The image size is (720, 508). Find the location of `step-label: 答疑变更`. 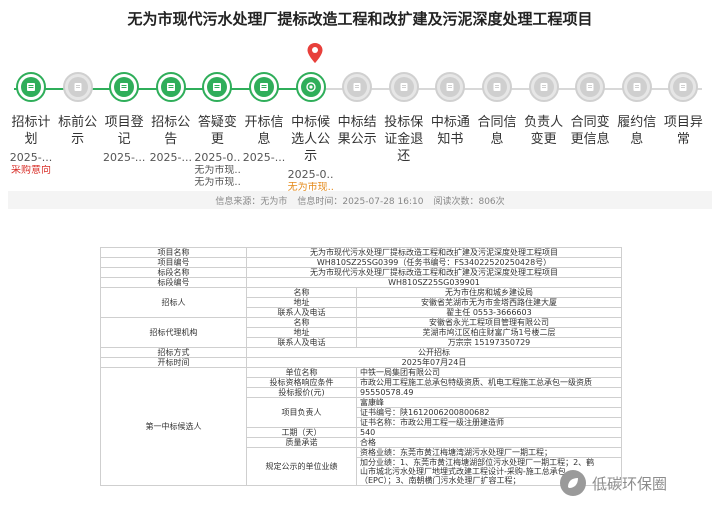

step-label: 答疑变更 is located at coordinates (217, 131).